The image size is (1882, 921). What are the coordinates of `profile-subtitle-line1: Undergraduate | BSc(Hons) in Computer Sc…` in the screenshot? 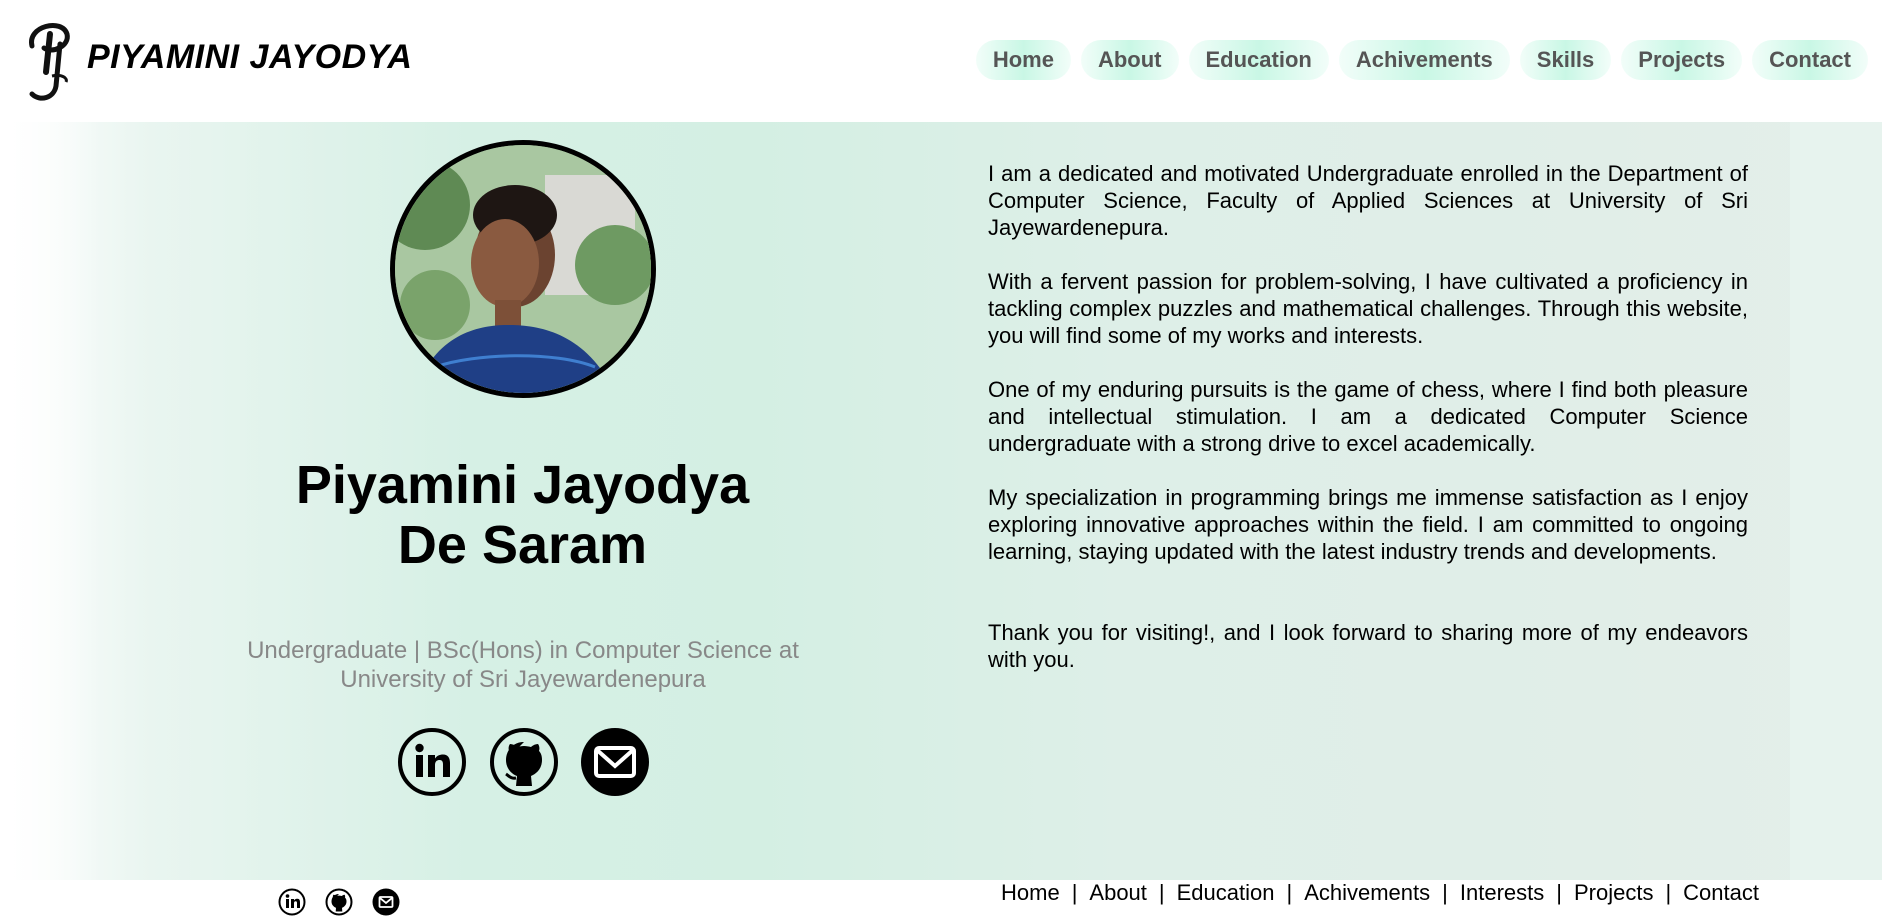 It's located at (523, 650).